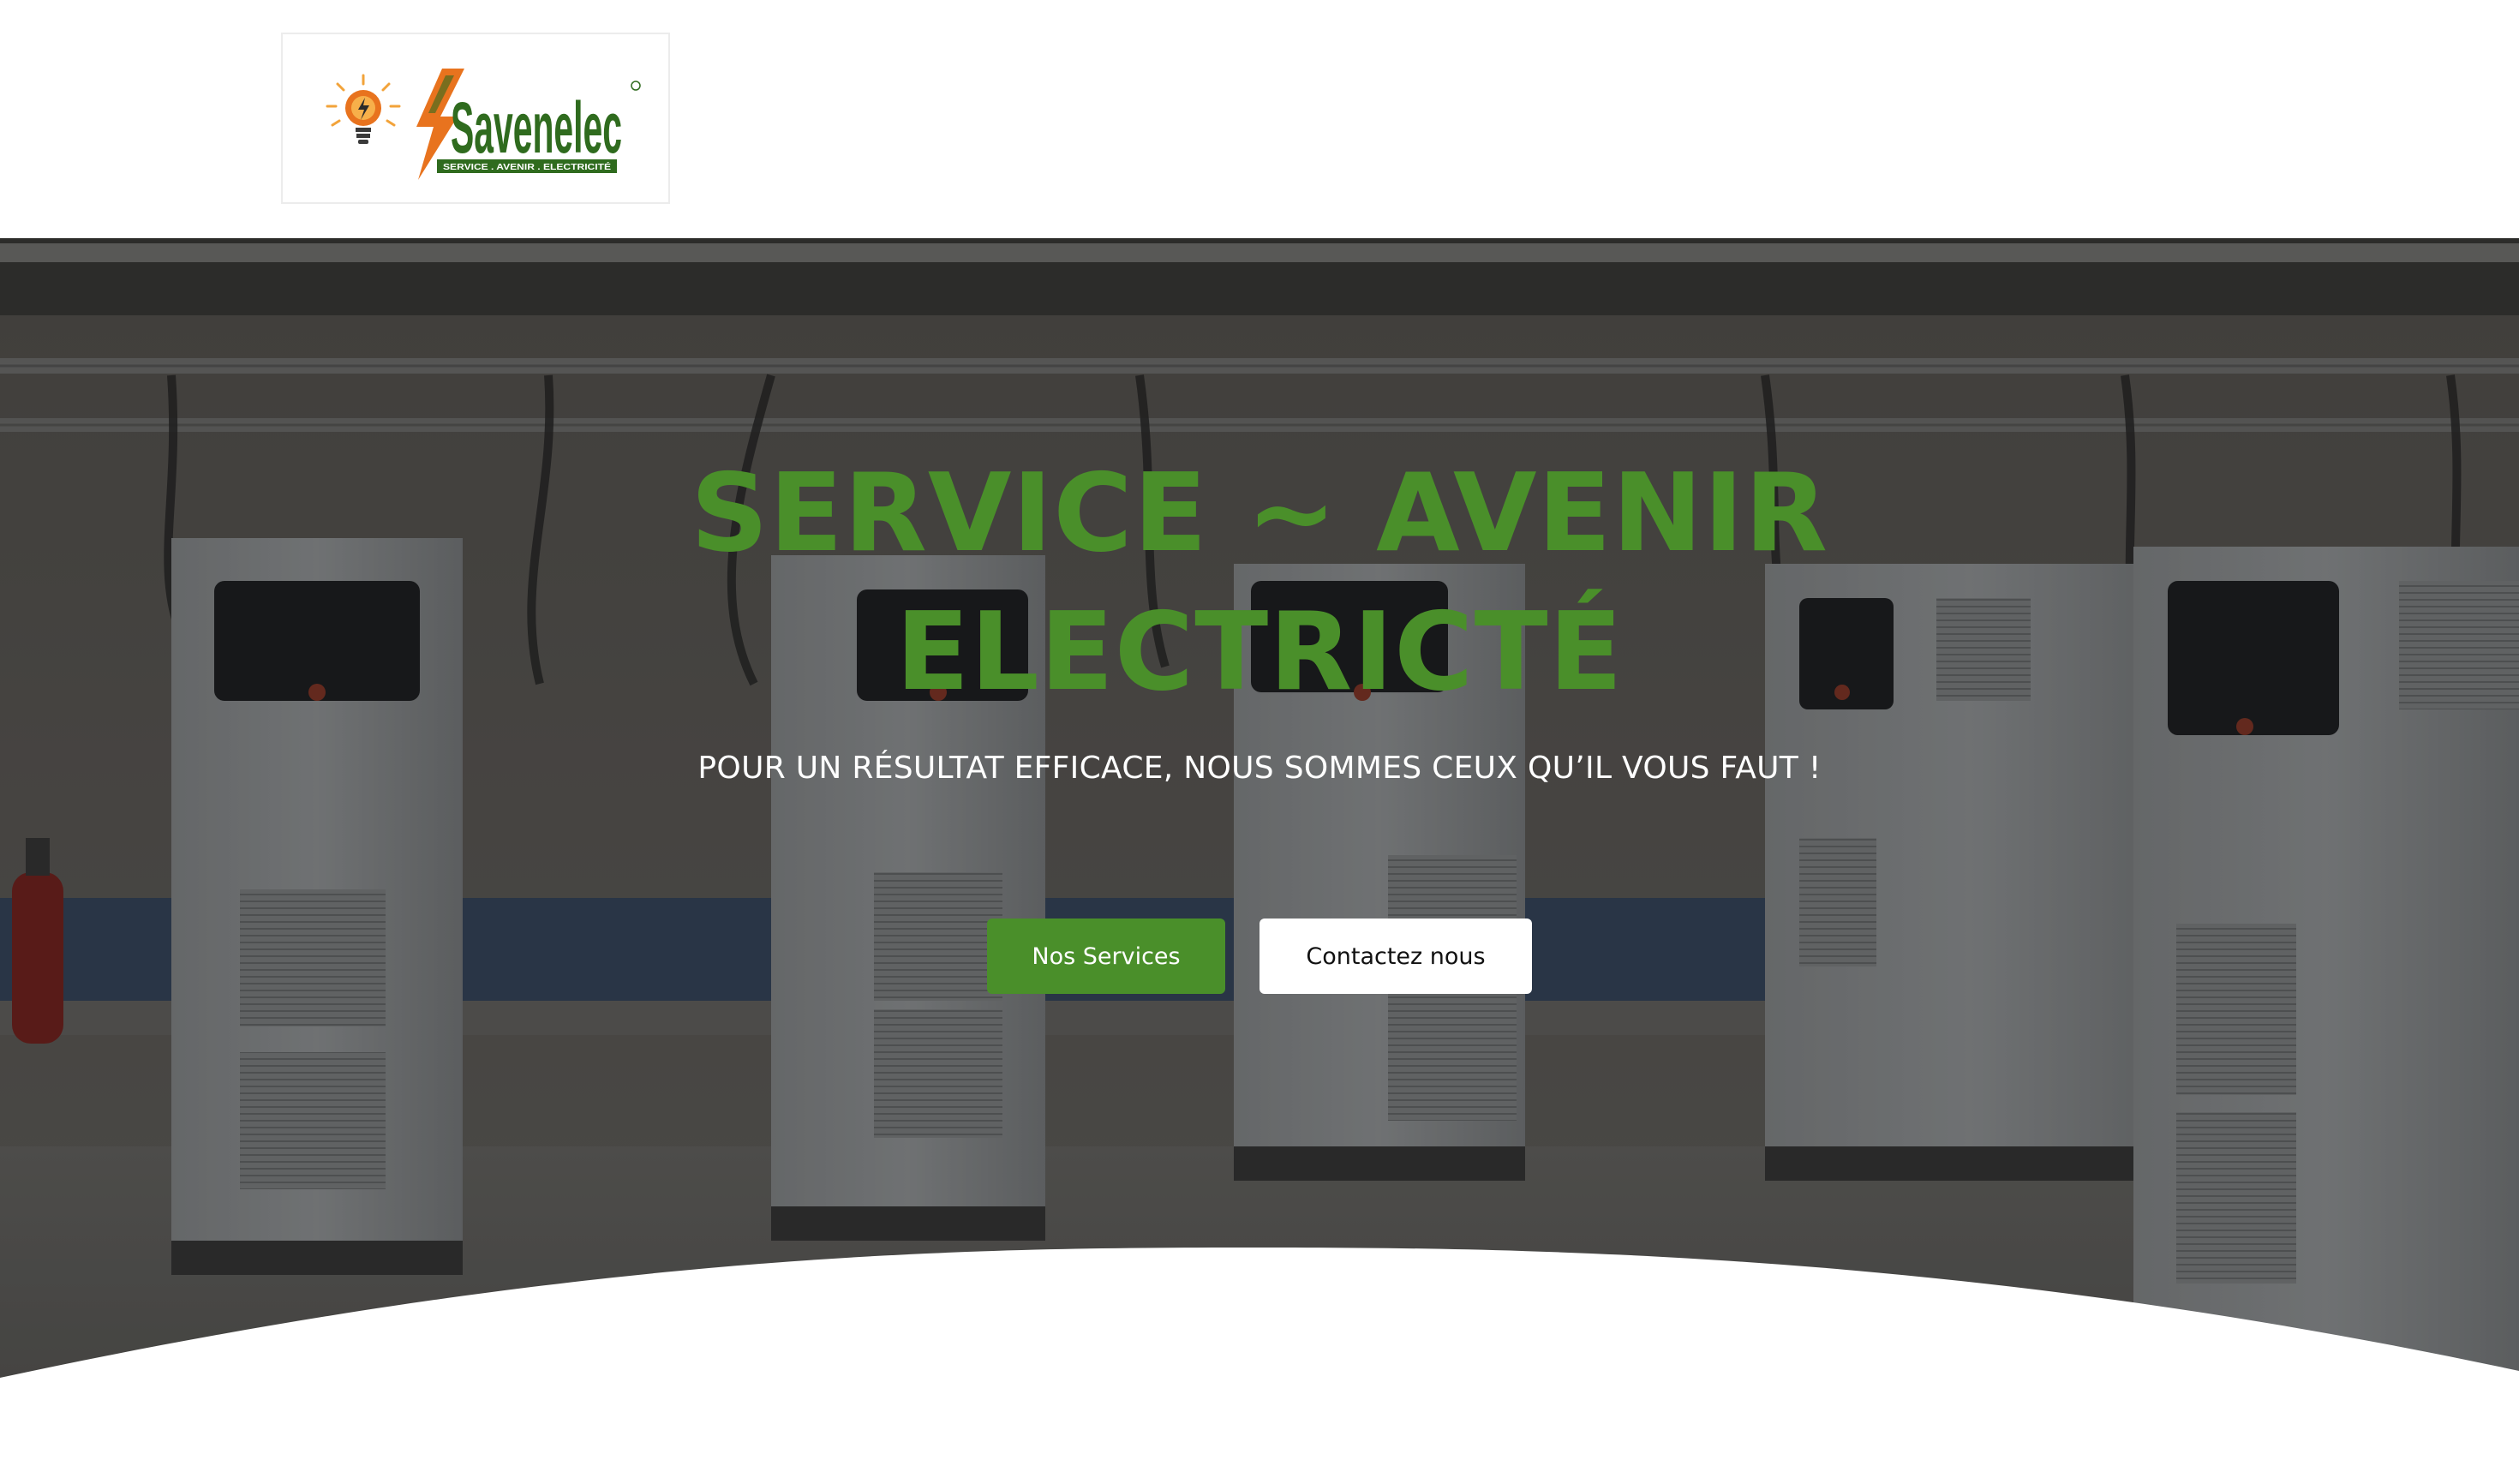 The image size is (2519, 1484). I want to click on hero-title-line2: ELECTRICTÉ, so click(1259, 652).